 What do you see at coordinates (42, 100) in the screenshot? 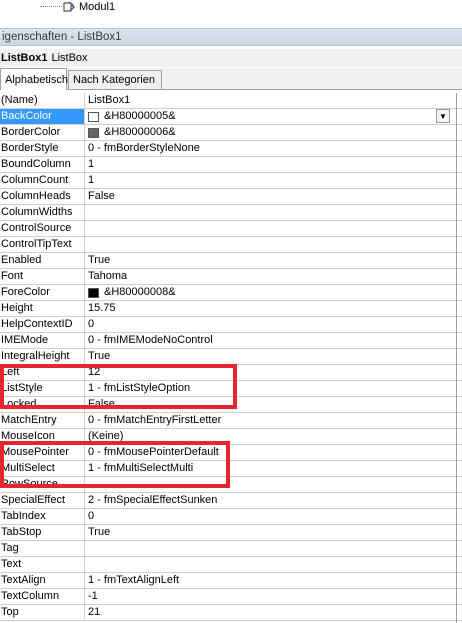
I see `property-name: (Name)` at bounding box center [42, 100].